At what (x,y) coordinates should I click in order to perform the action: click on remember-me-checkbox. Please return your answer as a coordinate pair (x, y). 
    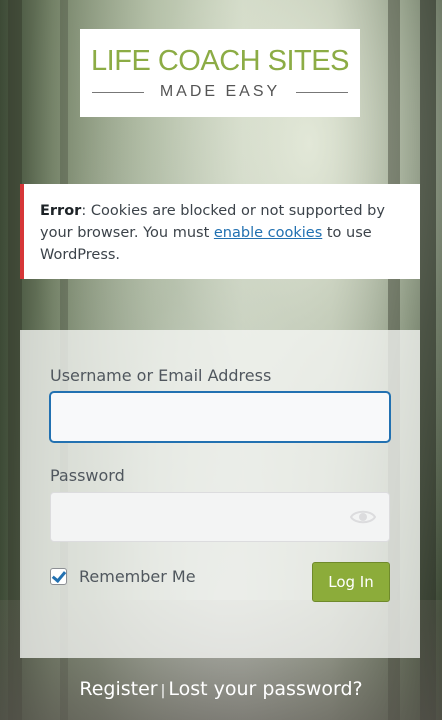
    Looking at the image, I should click on (58, 576).